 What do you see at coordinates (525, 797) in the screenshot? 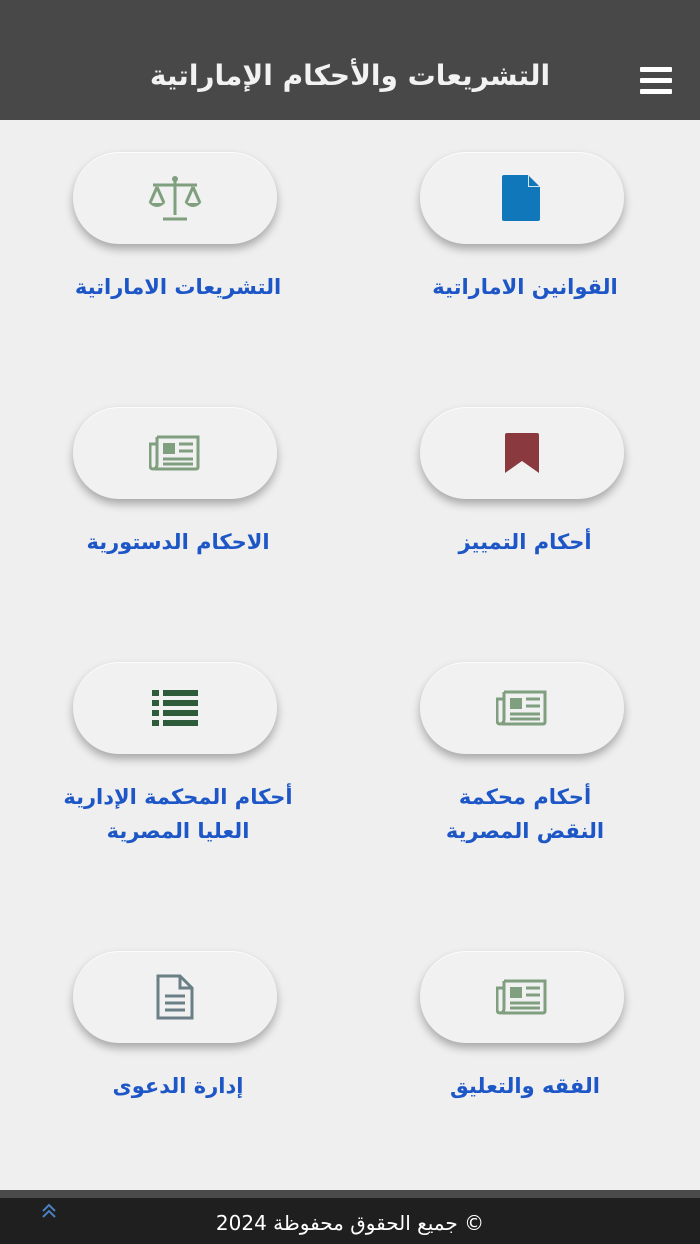
I see `label-line: أحكام محكمة` at bounding box center [525, 797].